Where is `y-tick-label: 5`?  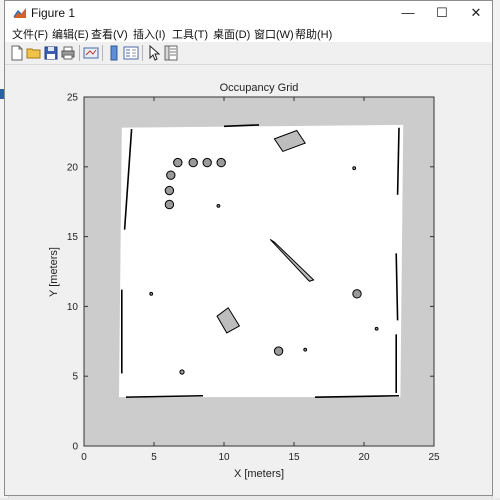
y-tick-label: 5 is located at coordinates (75, 377).